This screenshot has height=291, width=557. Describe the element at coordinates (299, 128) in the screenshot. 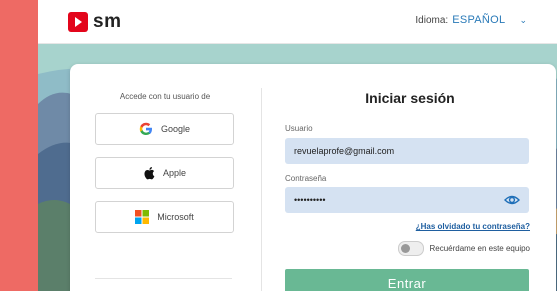

I see `username-label: Usuario` at that location.